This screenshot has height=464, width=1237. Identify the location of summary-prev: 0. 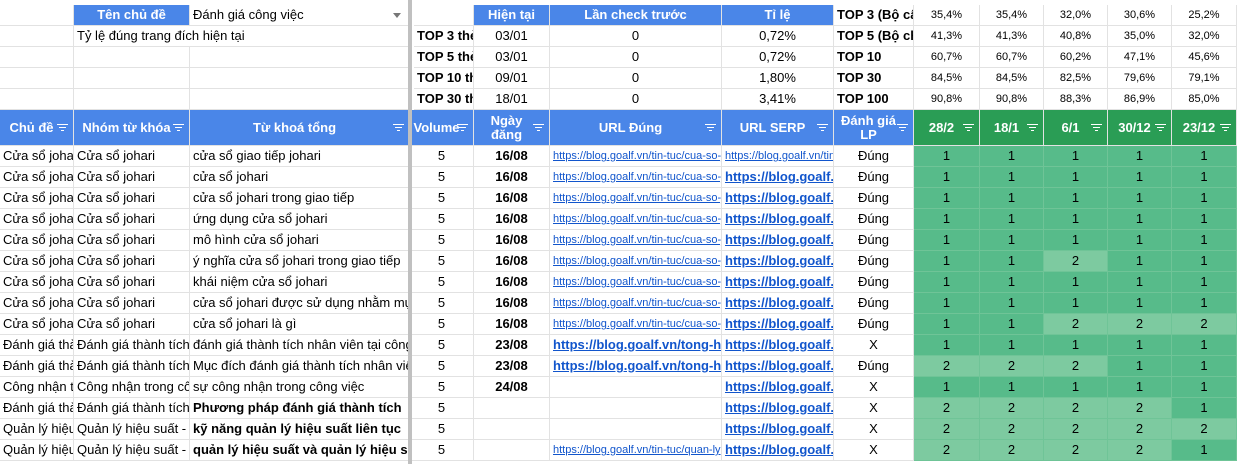
(636, 36).